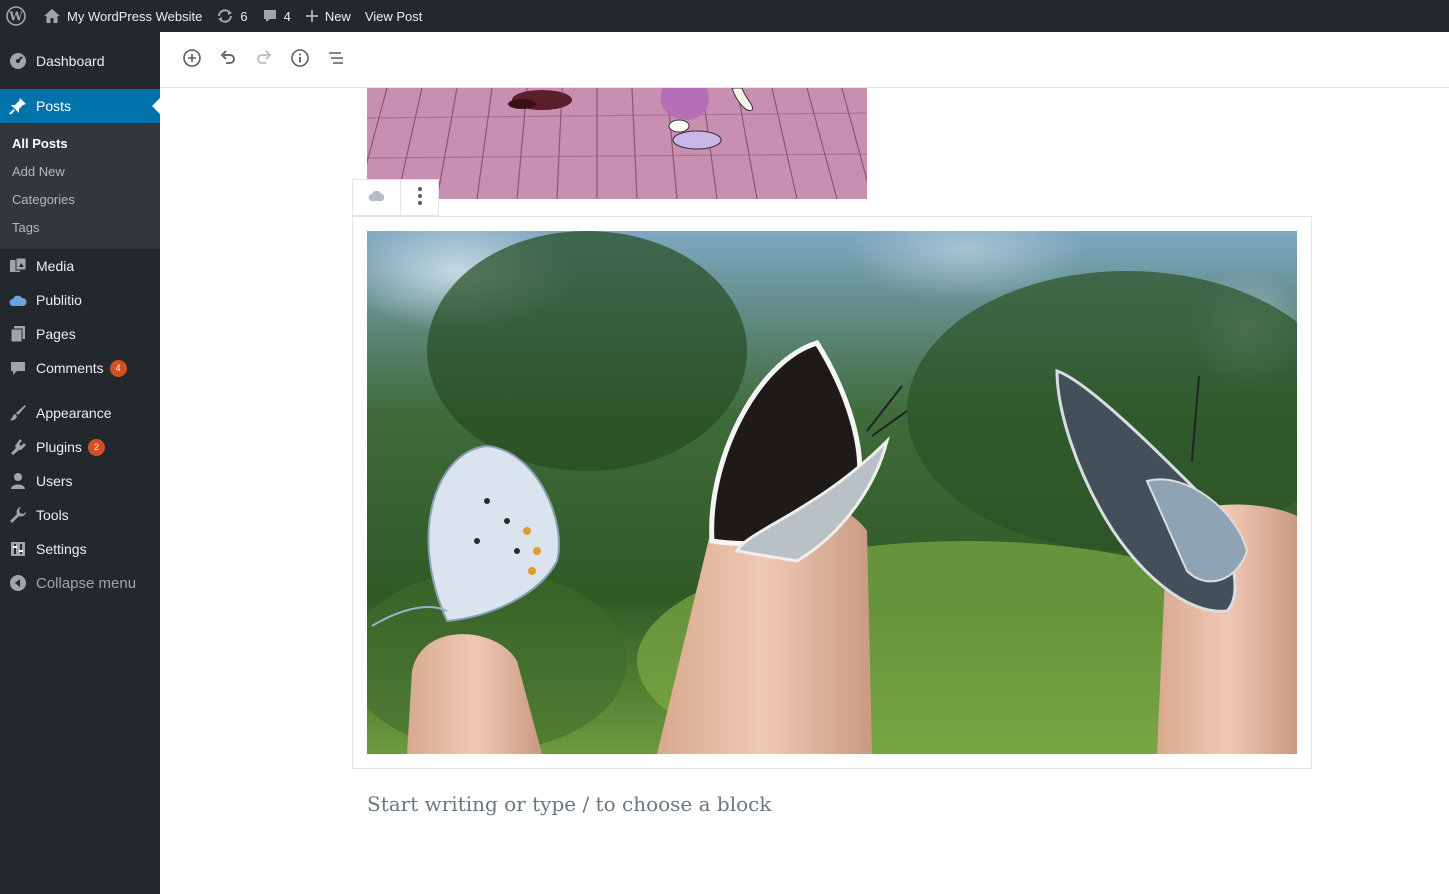 The image size is (1449, 894). Describe the element at coordinates (59, 300) in the screenshot. I see `menu-label-publitio: Publitio` at that location.